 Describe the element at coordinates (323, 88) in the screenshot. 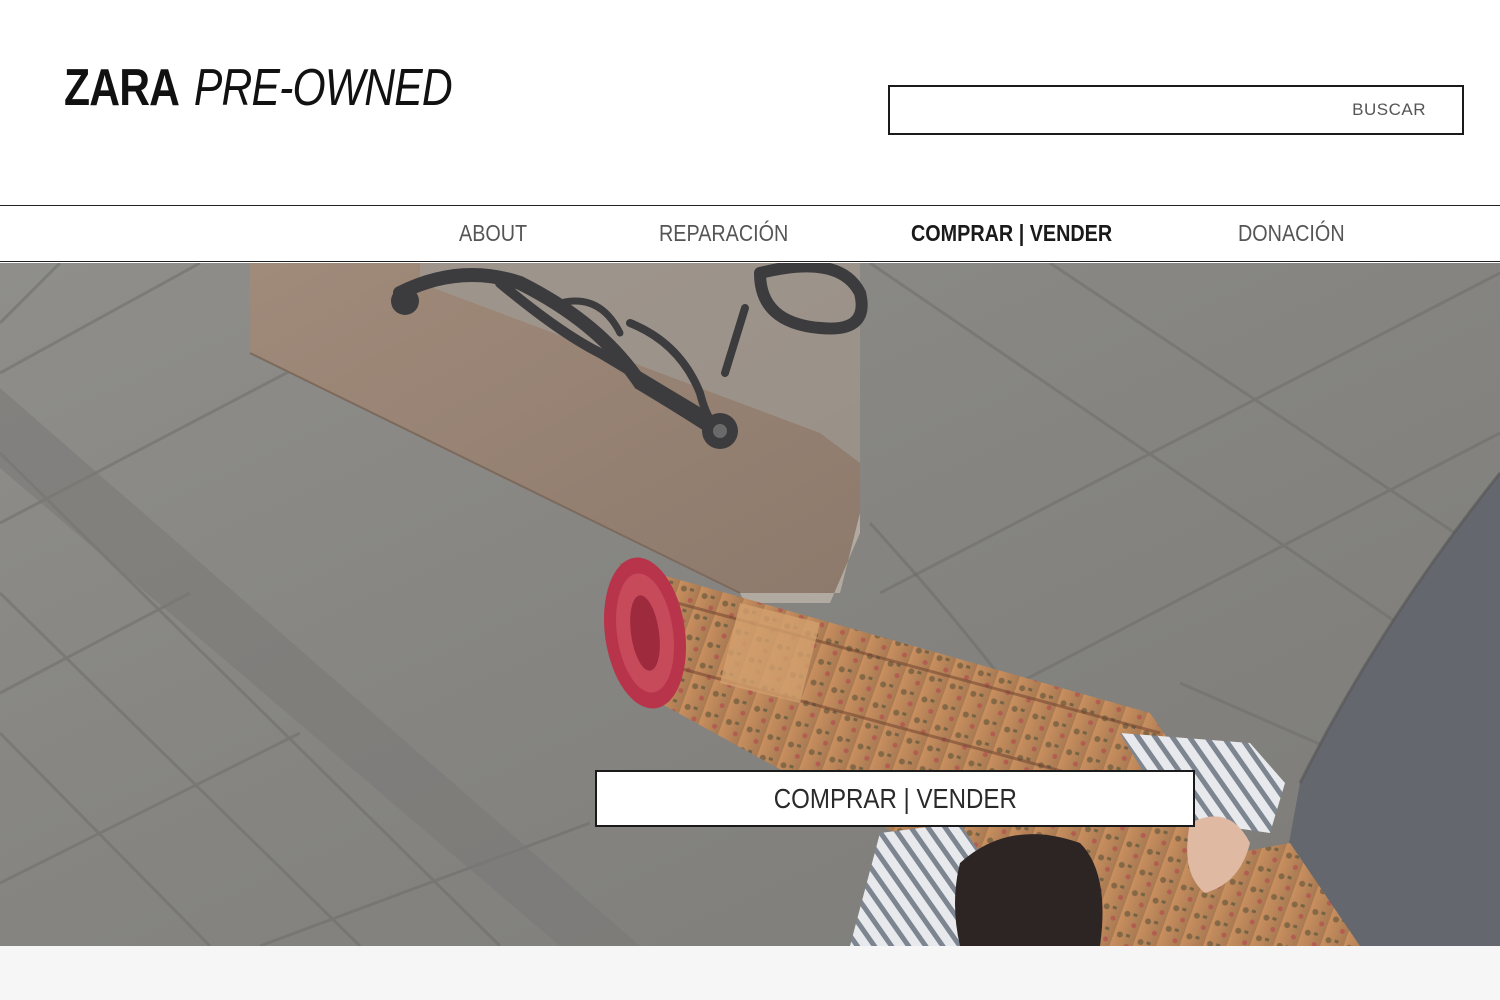

I see `logo-subbrand-text: PRE-OWNED` at that location.